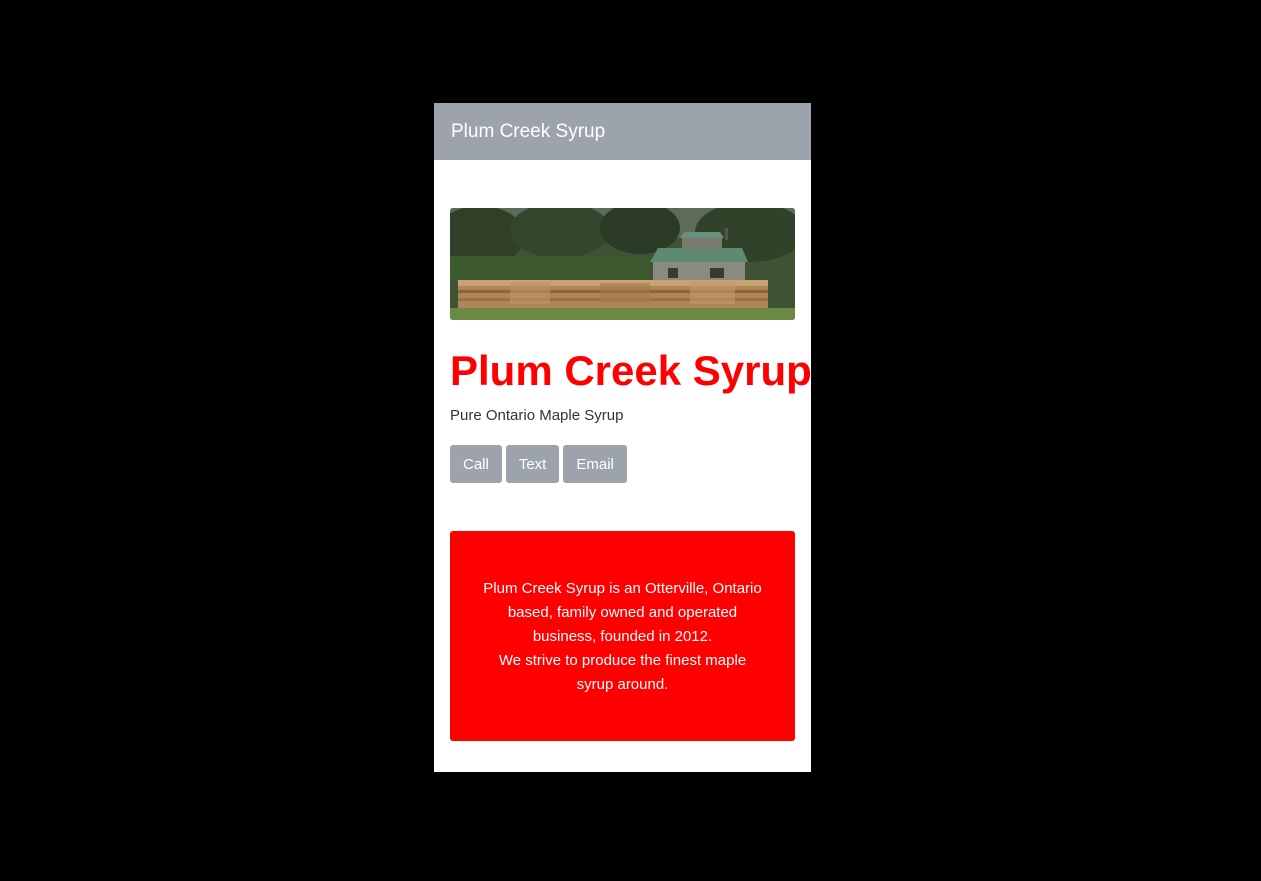  I want to click on call-button: Call, so click(476, 464).